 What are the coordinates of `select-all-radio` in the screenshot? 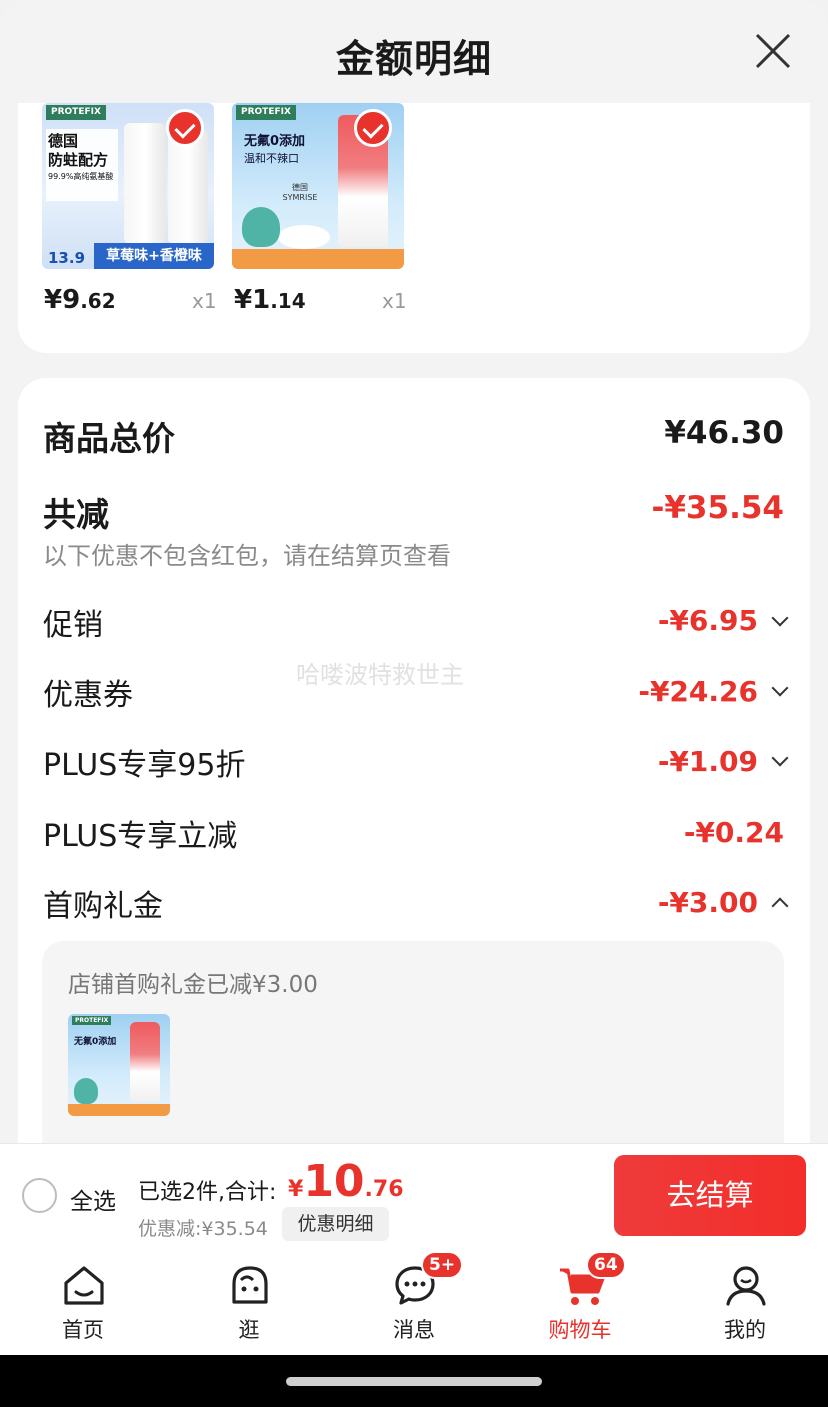 It's located at (39, 1195).